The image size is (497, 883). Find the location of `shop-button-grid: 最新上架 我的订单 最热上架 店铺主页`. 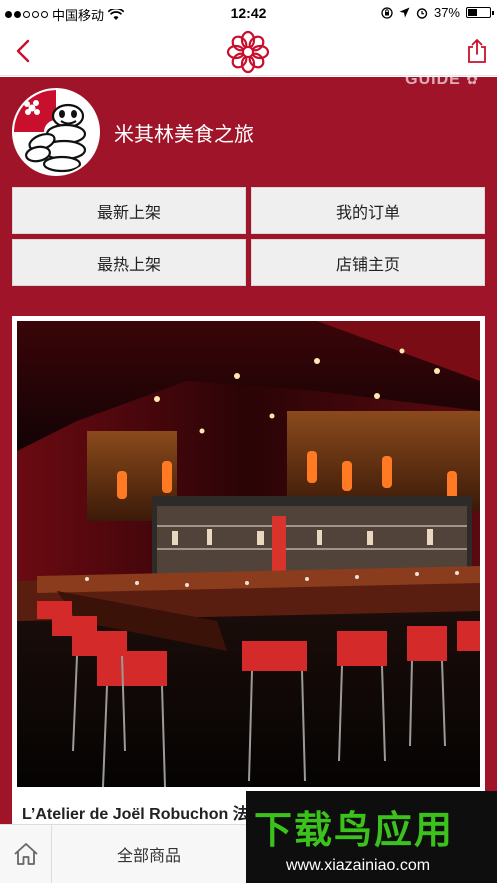

shop-button-grid: 最新上架 我的订单 最热上架 店铺主页 is located at coordinates (248, 236).